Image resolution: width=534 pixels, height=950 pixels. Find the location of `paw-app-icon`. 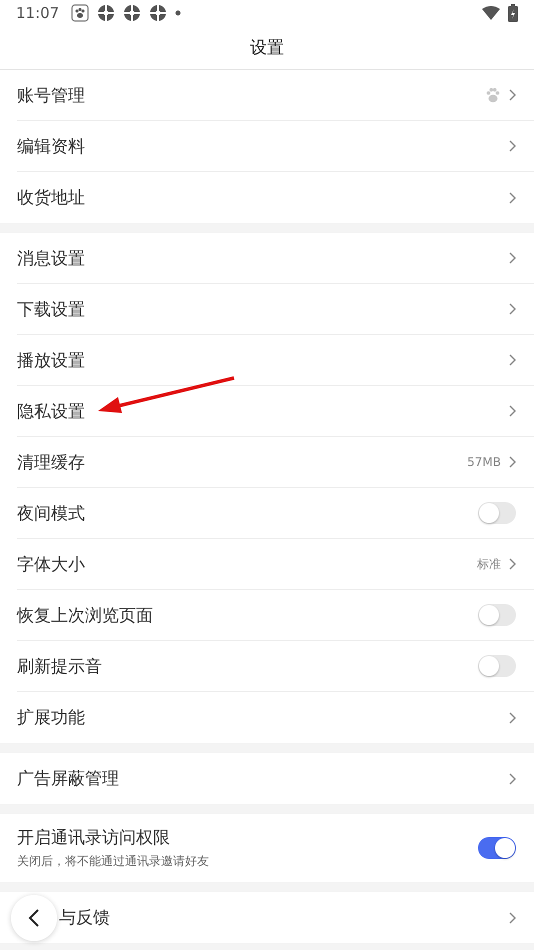

paw-app-icon is located at coordinates (80, 13).